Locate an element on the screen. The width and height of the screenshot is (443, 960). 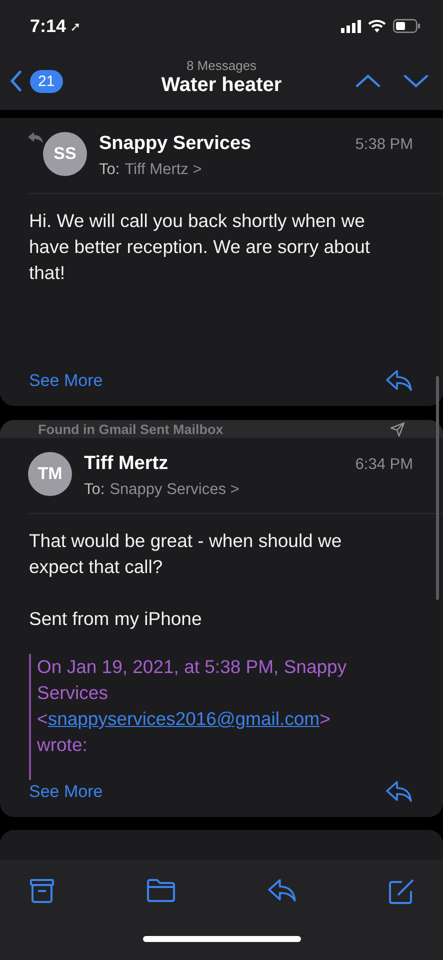
wifi-icon is located at coordinates (377, 26).